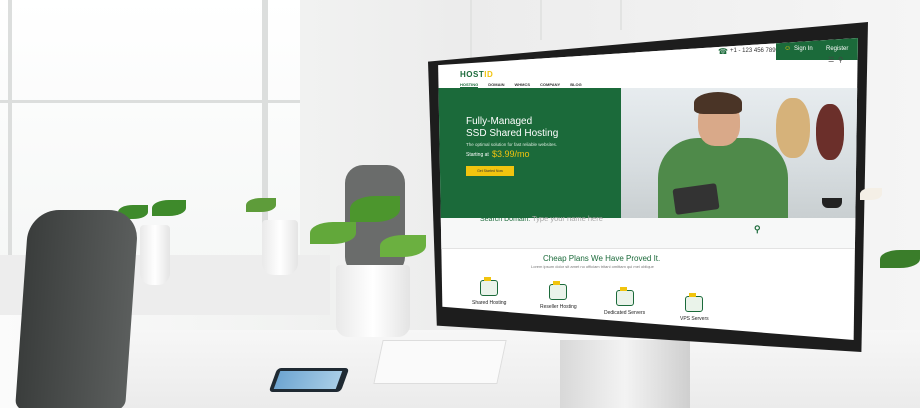  I want to click on hero-coffee-cup, so click(832, 203).